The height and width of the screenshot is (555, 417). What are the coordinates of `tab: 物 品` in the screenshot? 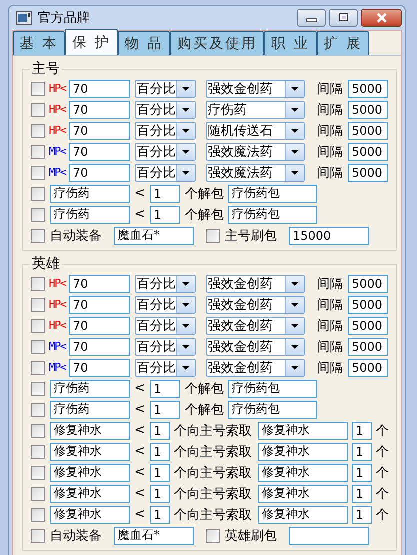 It's located at (144, 43).